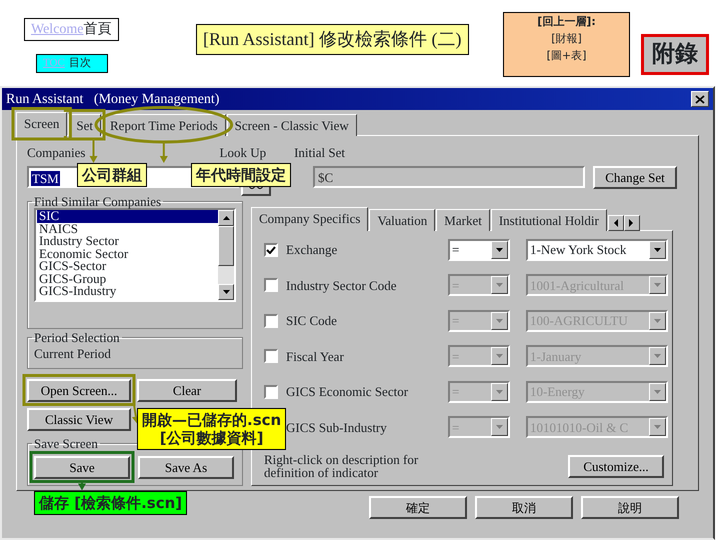 This screenshot has height=540, width=720. What do you see at coordinates (112, 175) in the screenshot?
I see `annotation-tooltip: 公司群組` at bounding box center [112, 175].